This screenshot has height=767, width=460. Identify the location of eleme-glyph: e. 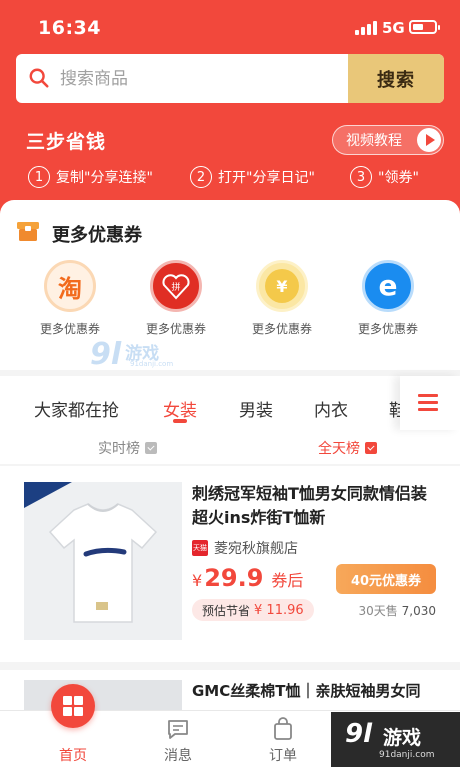
(388, 285).